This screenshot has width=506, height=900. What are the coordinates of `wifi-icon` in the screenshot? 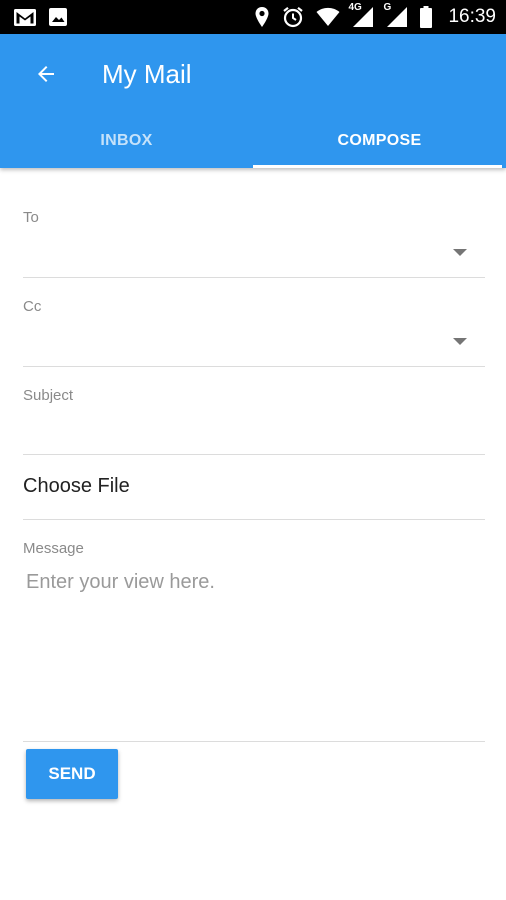 It's located at (328, 17).